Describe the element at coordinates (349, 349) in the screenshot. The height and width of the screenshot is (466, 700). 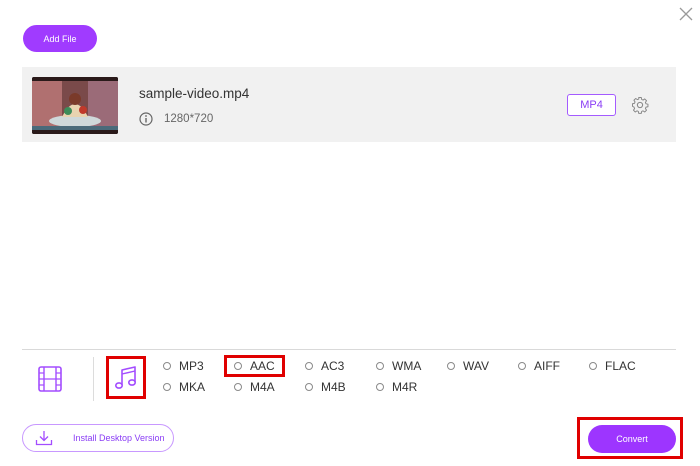
I see `divider` at that location.